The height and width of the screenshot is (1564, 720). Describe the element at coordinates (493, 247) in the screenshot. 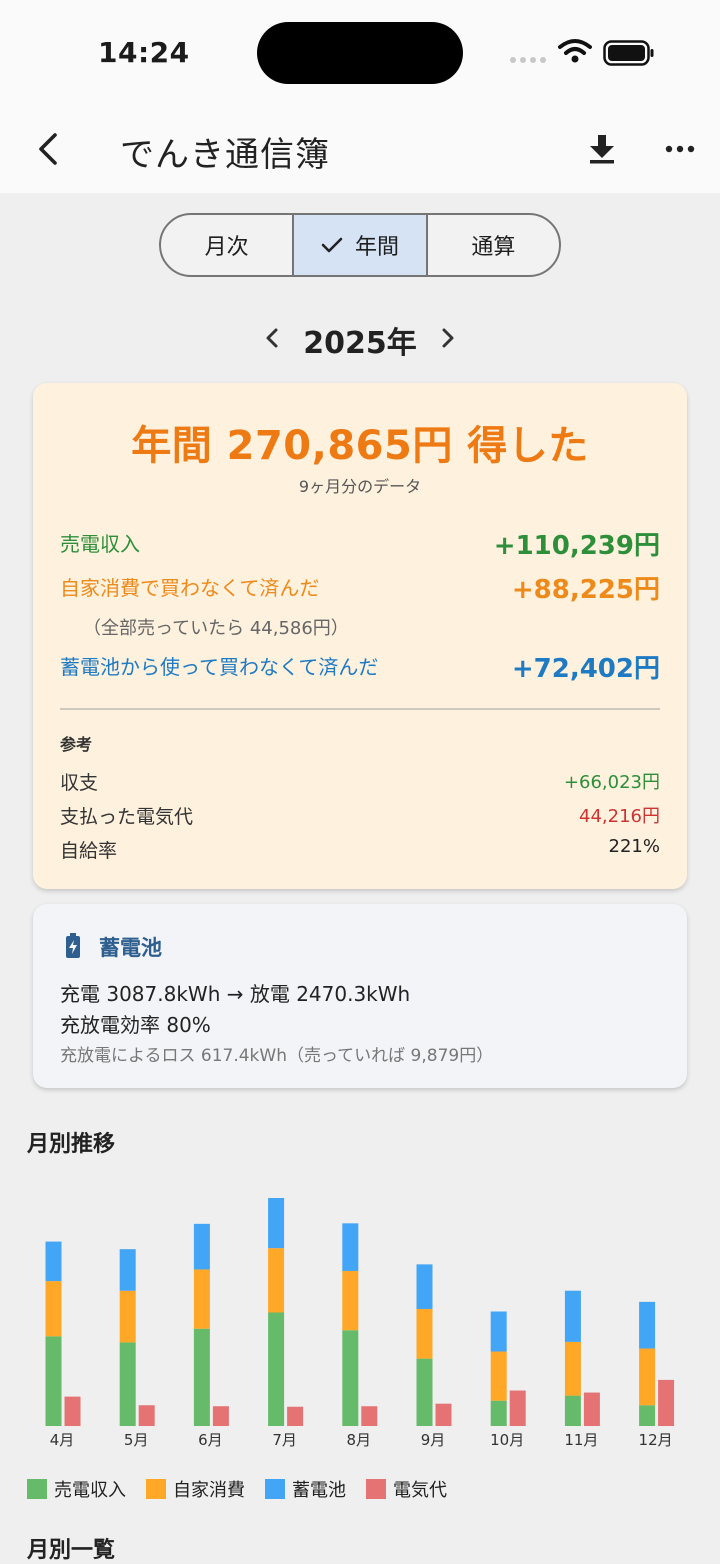

I see `segment-label: 通算` at that location.